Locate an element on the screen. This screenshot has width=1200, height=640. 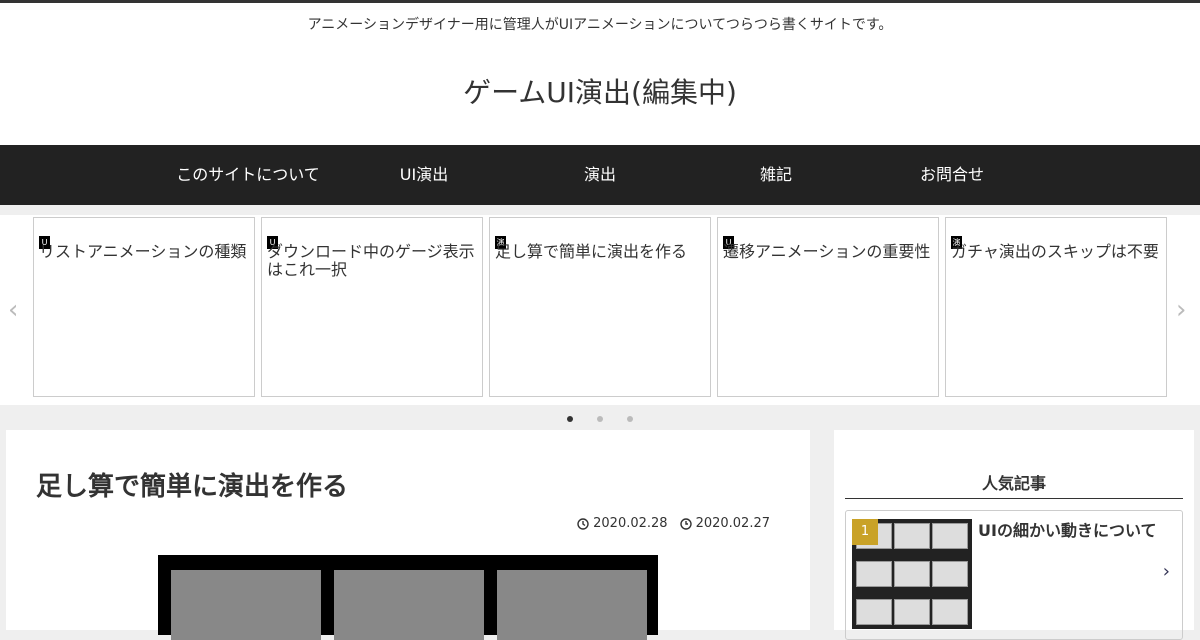
article-eyecatch-image is located at coordinates (408, 597).